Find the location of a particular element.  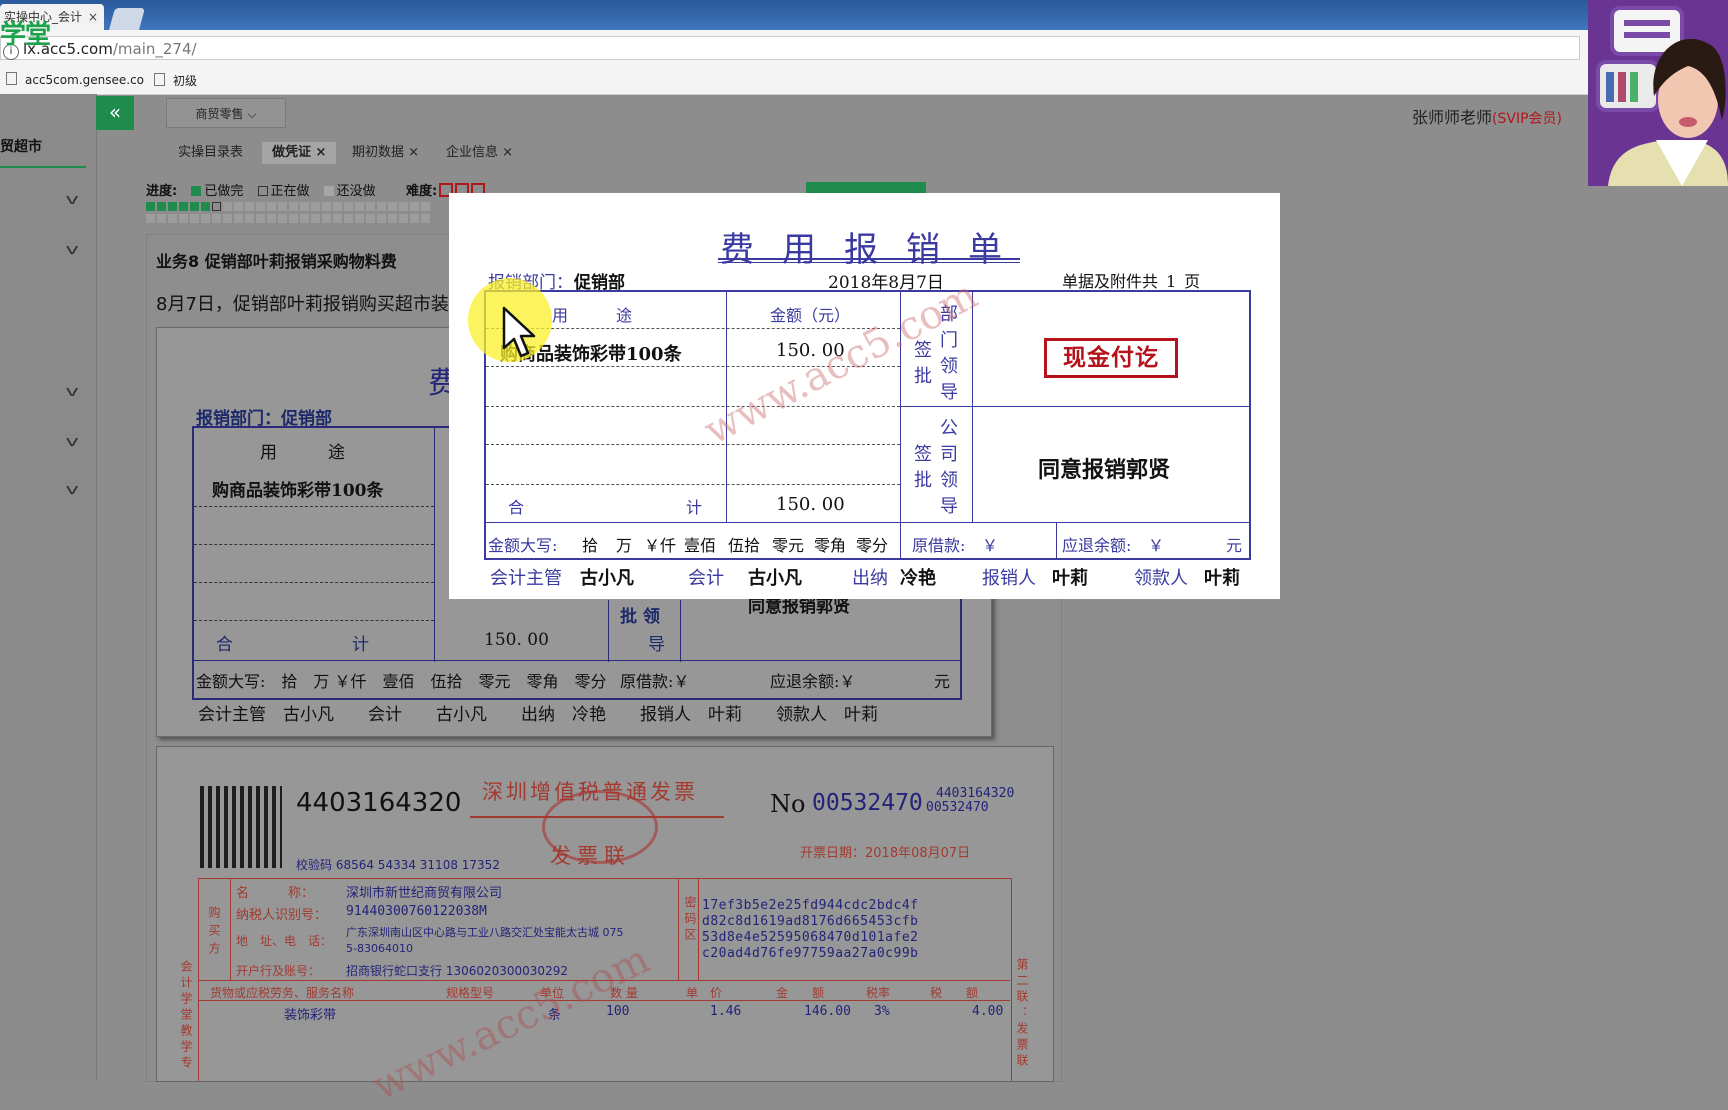

tab-voucher: 做凭证 × is located at coordinates (299, 153).